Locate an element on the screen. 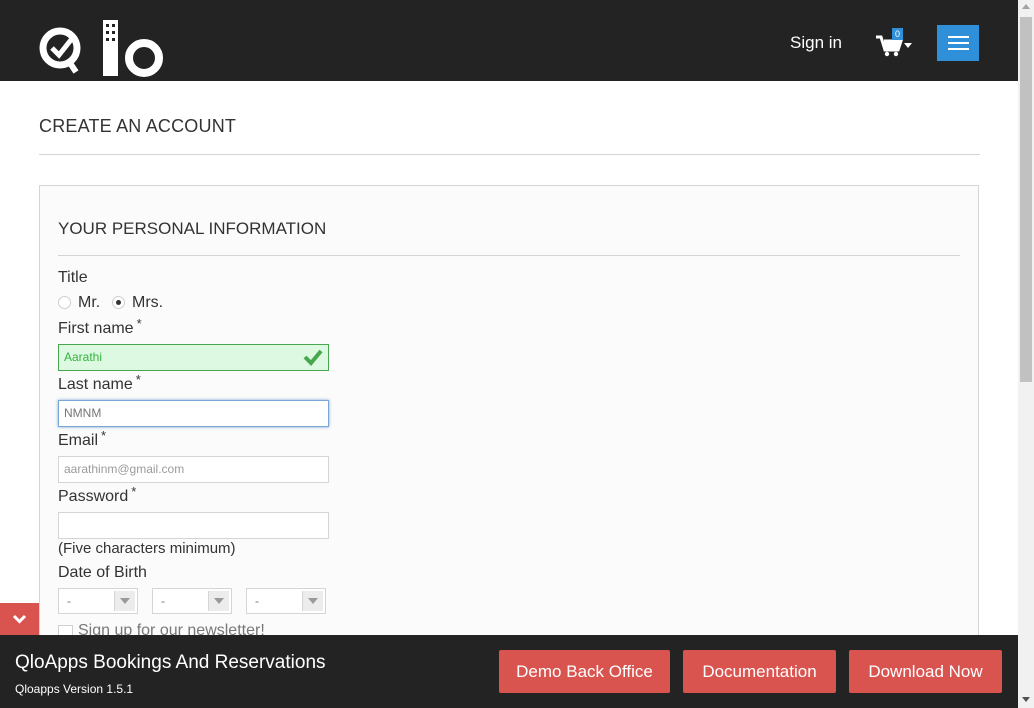 The width and height of the screenshot is (1034, 708). title-mr-radio is located at coordinates (64, 302).